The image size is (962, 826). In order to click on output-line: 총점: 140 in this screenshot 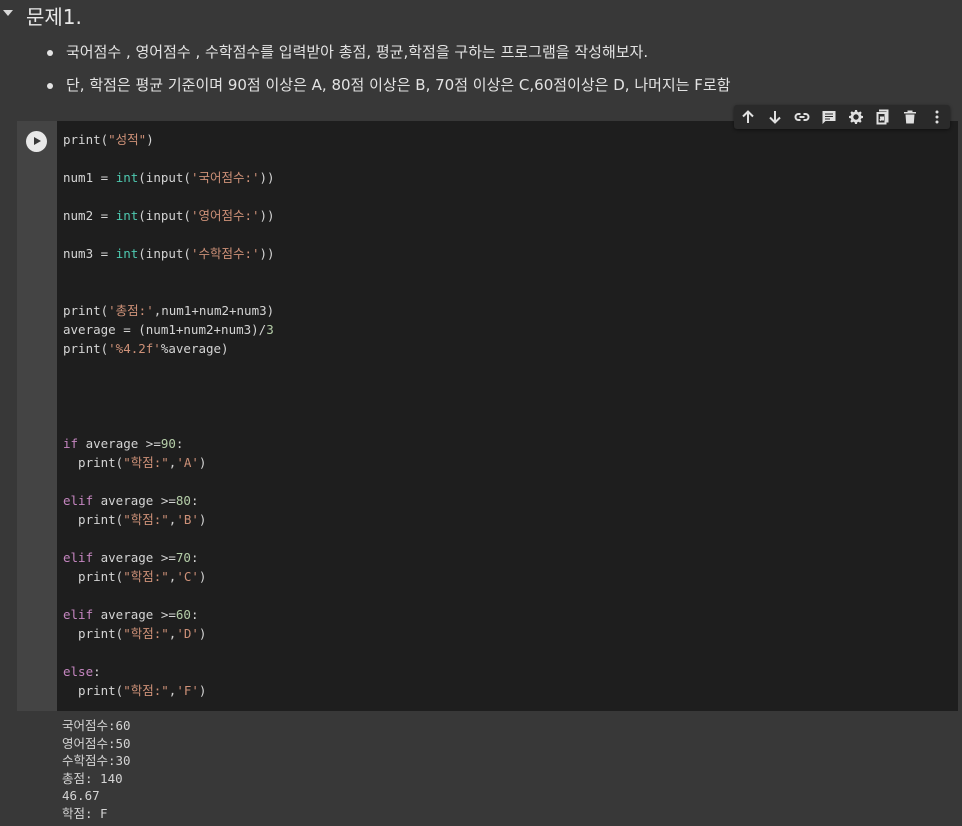, I will do `click(92, 778)`.